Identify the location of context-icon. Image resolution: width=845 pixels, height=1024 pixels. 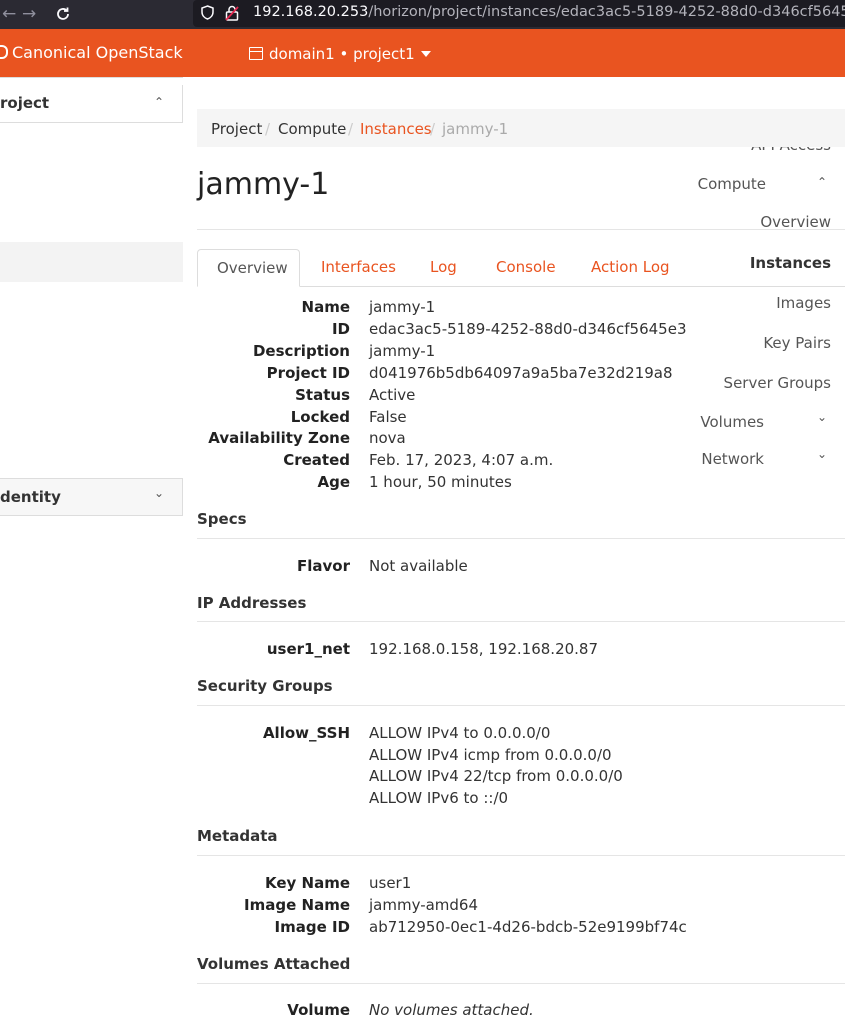
(256, 53).